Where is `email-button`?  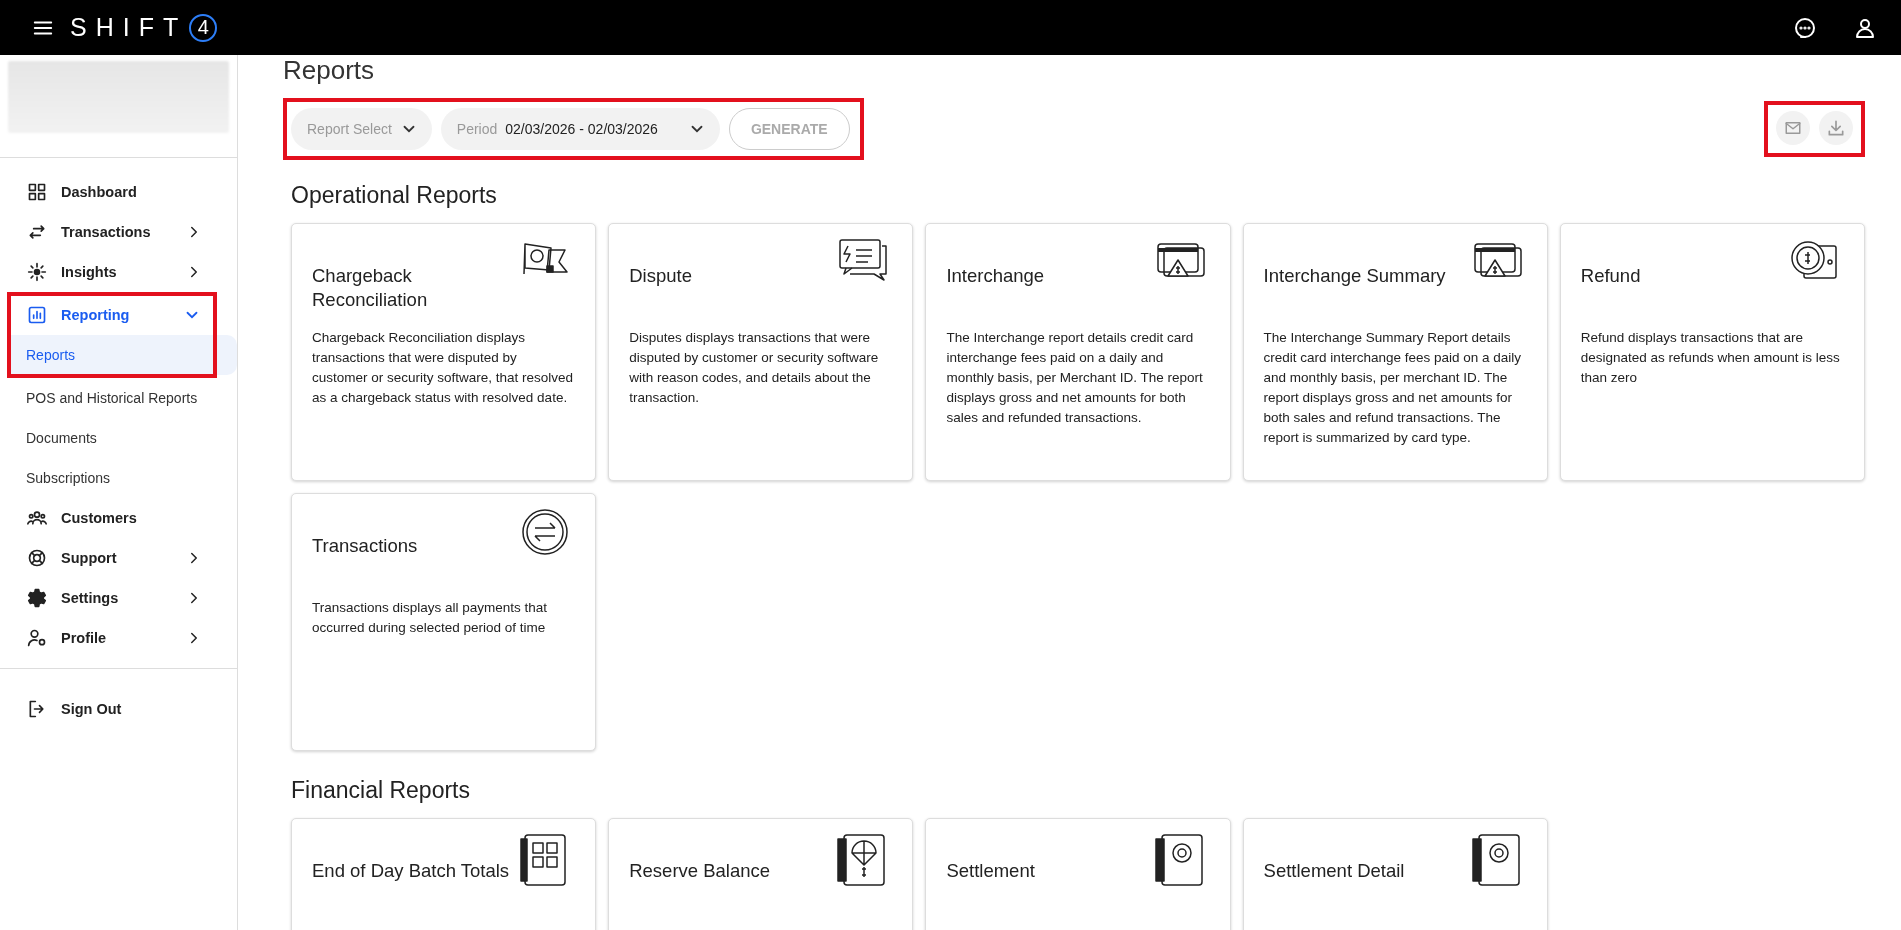 email-button is located at coordinates (1793, 128).